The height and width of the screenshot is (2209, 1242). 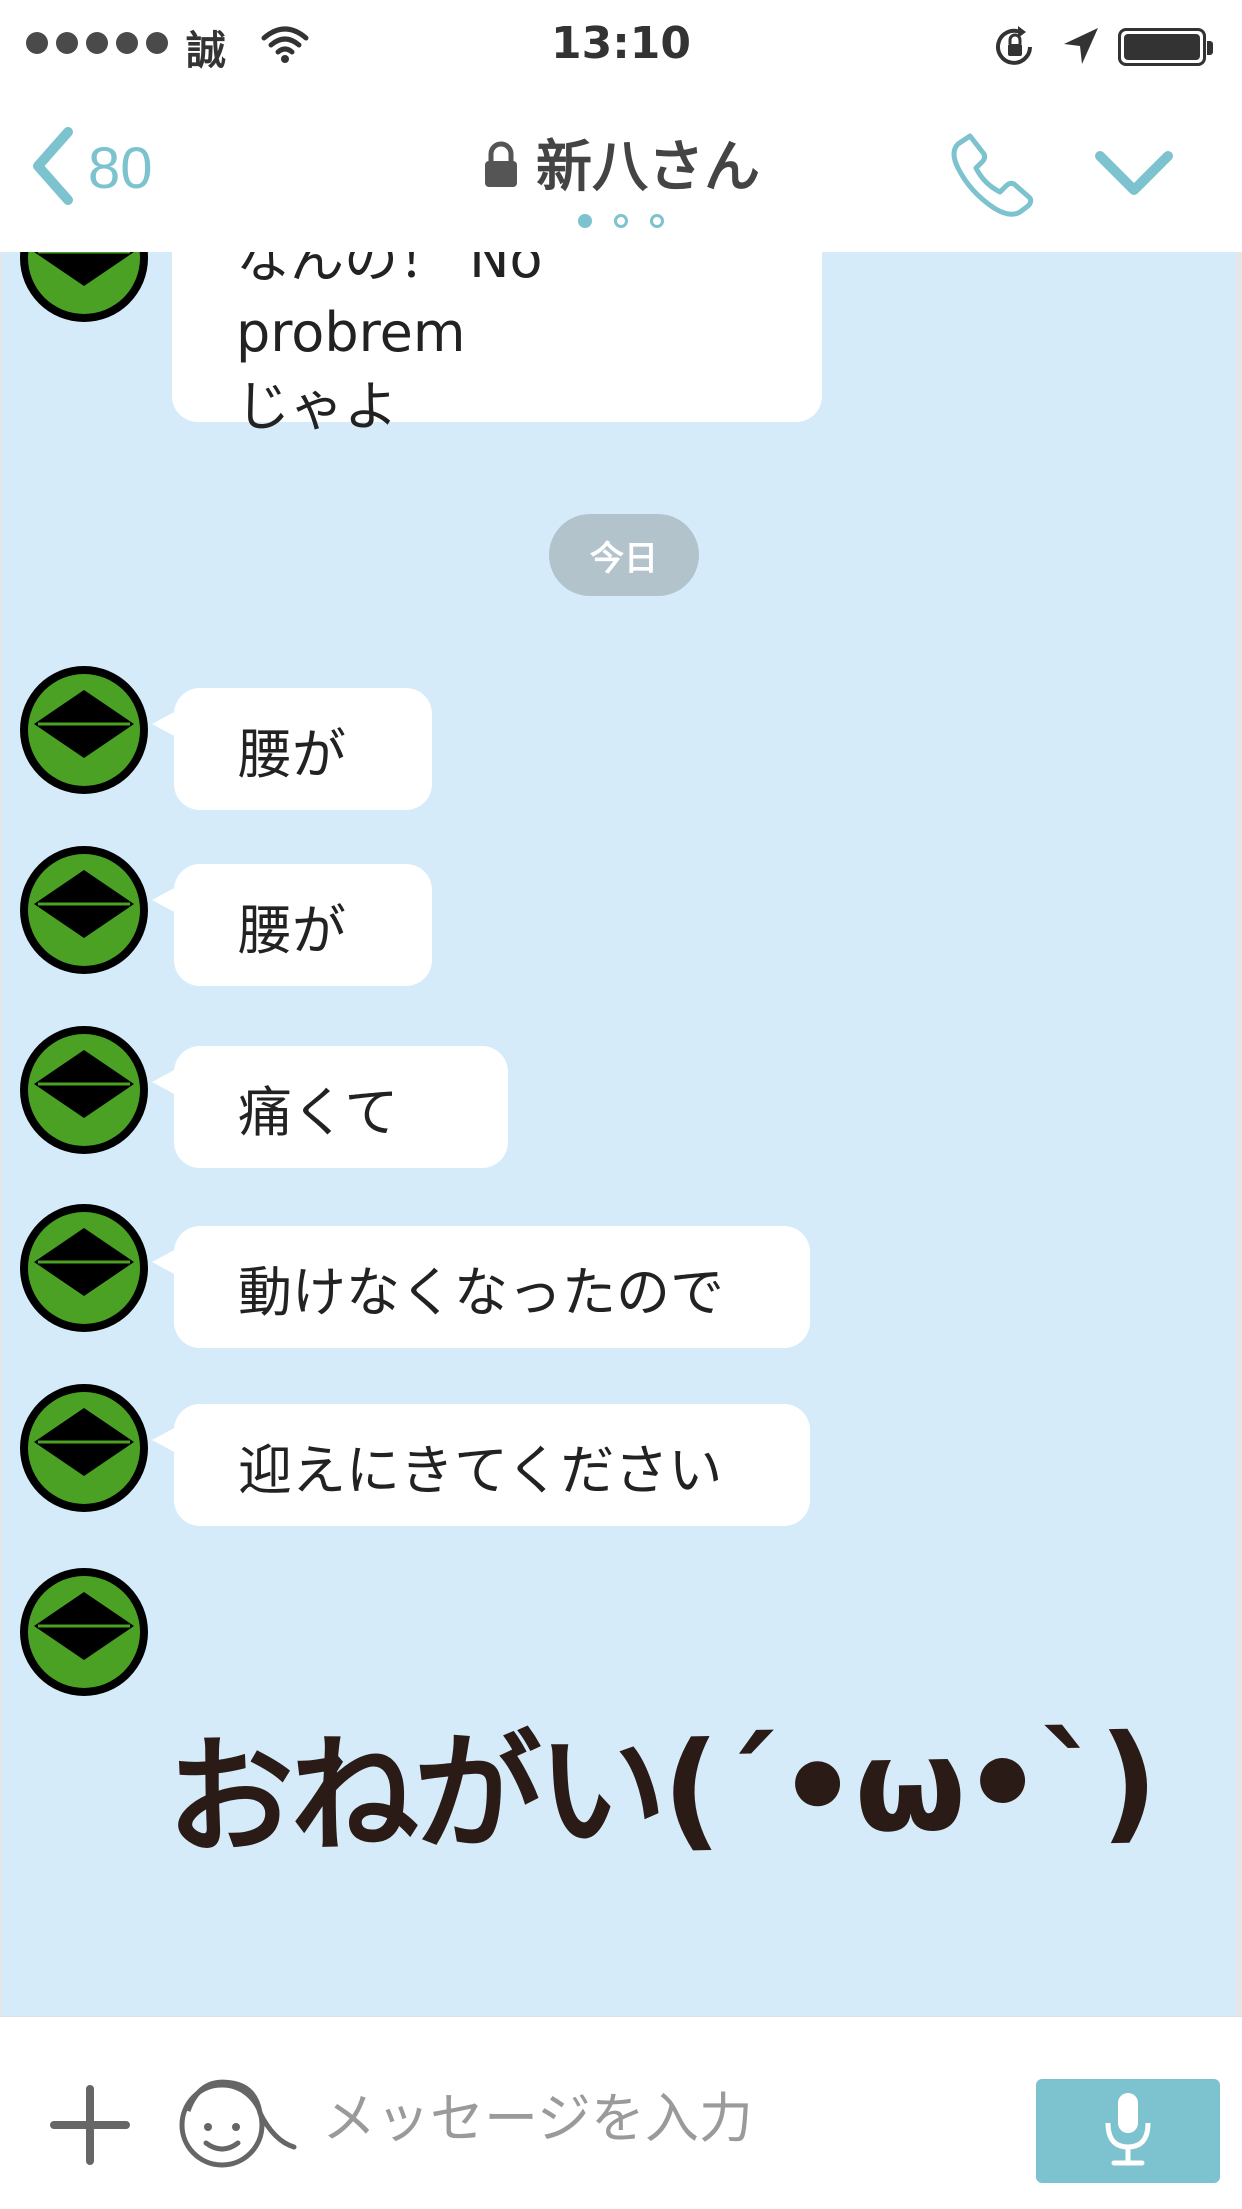 What do you see at coordinates (90, 2127) in the screenshot?
I see `plus-icon` at bounding box center [90, 2127].